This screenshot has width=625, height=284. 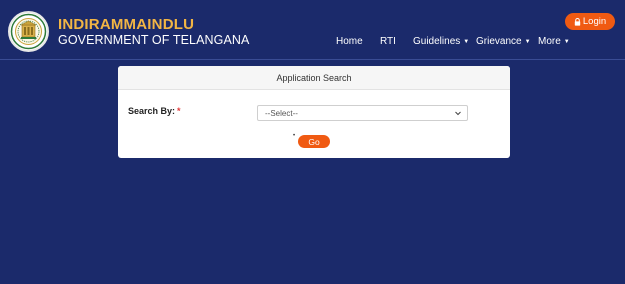 What do you see at coordinates (154, 40) in the screenshot?
I see `site-subtitle: GOVERNMENT OF TELANGANA` at bounding box center [154, 40].